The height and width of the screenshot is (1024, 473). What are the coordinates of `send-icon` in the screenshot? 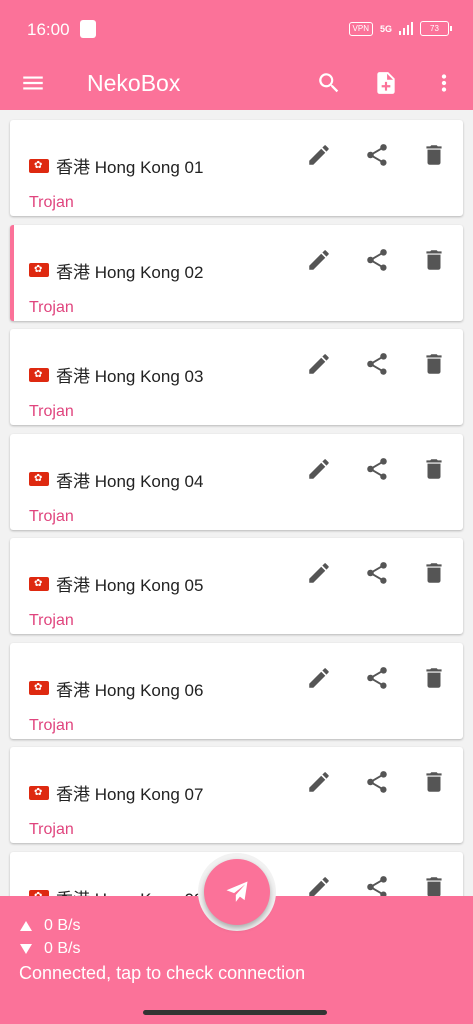 It's located at (237, 891).